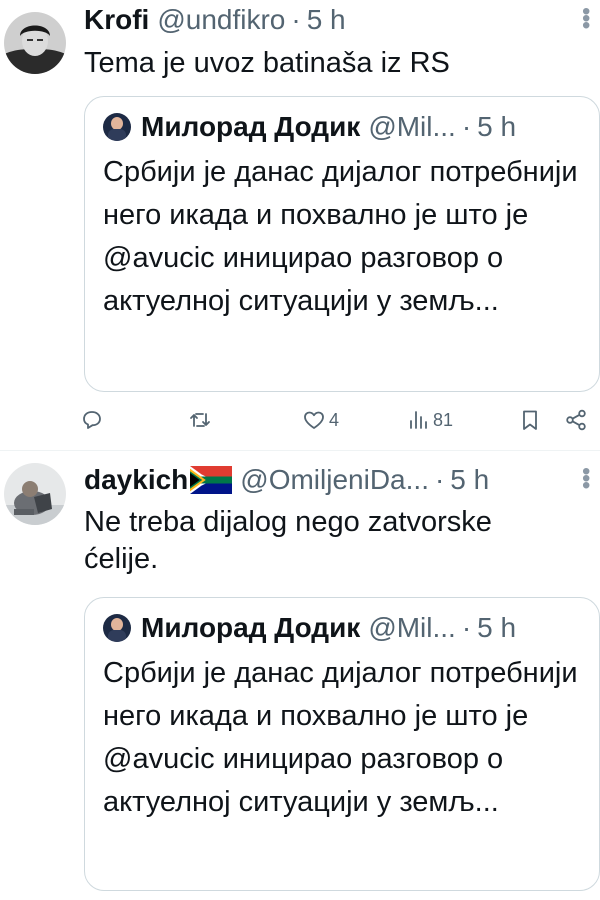 This screenshot has height=900, width=600. Describe the element at coordinates (443, 419) in the screenshot. I see `views-count: 81` at that location.